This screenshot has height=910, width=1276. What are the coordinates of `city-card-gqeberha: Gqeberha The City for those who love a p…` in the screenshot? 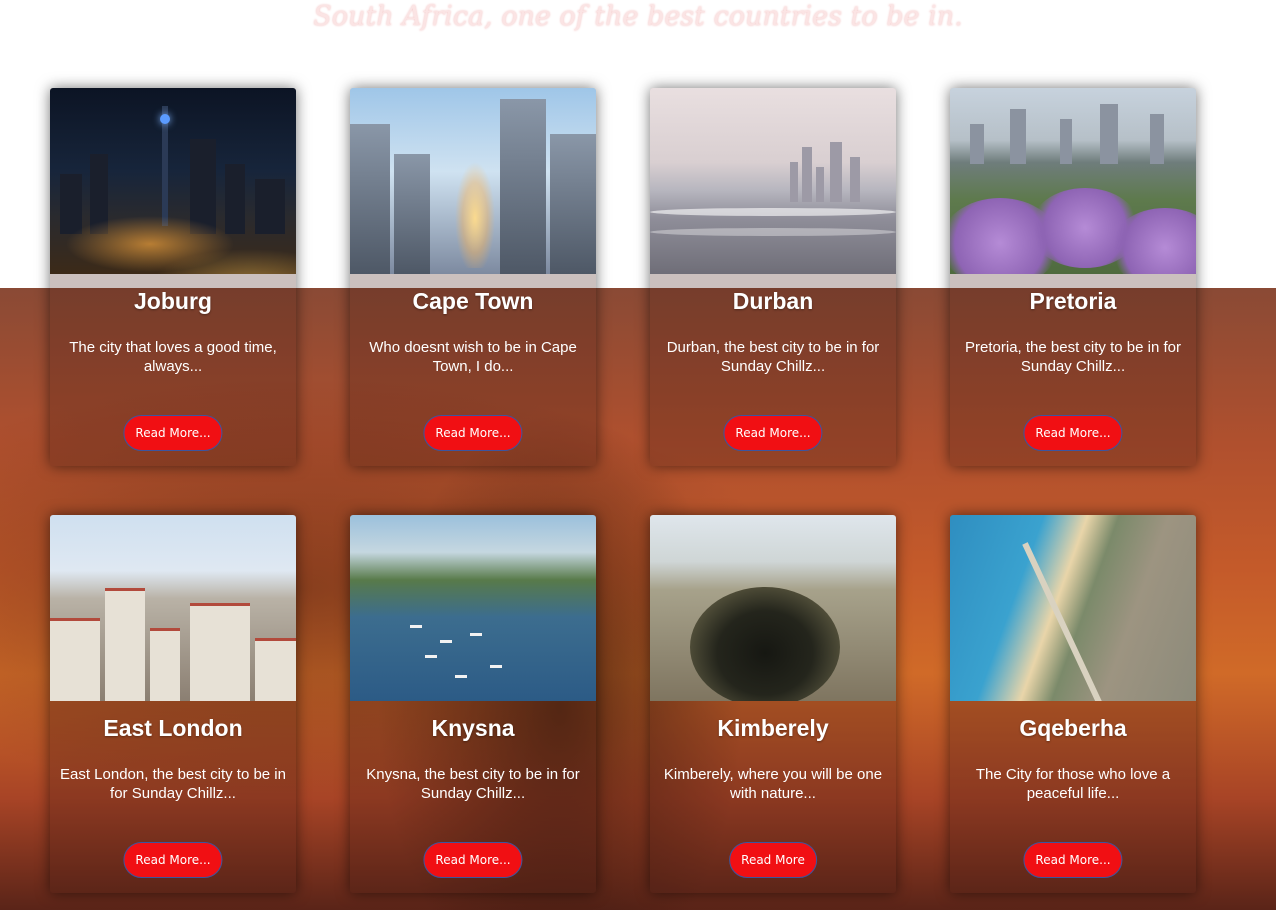 It's located at (1073, 704).